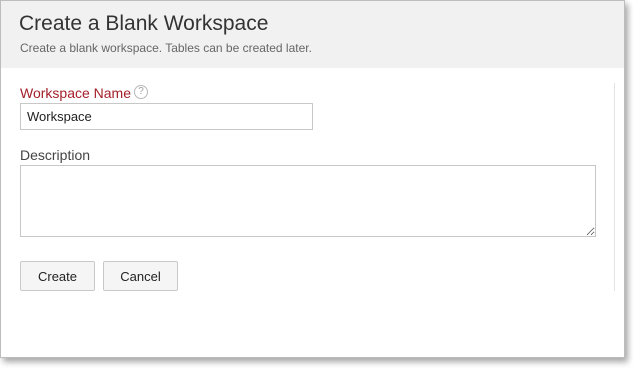  Describe the element at coordinates (141, 92) in the screenshot. I see `help-icon: ?` at that location.